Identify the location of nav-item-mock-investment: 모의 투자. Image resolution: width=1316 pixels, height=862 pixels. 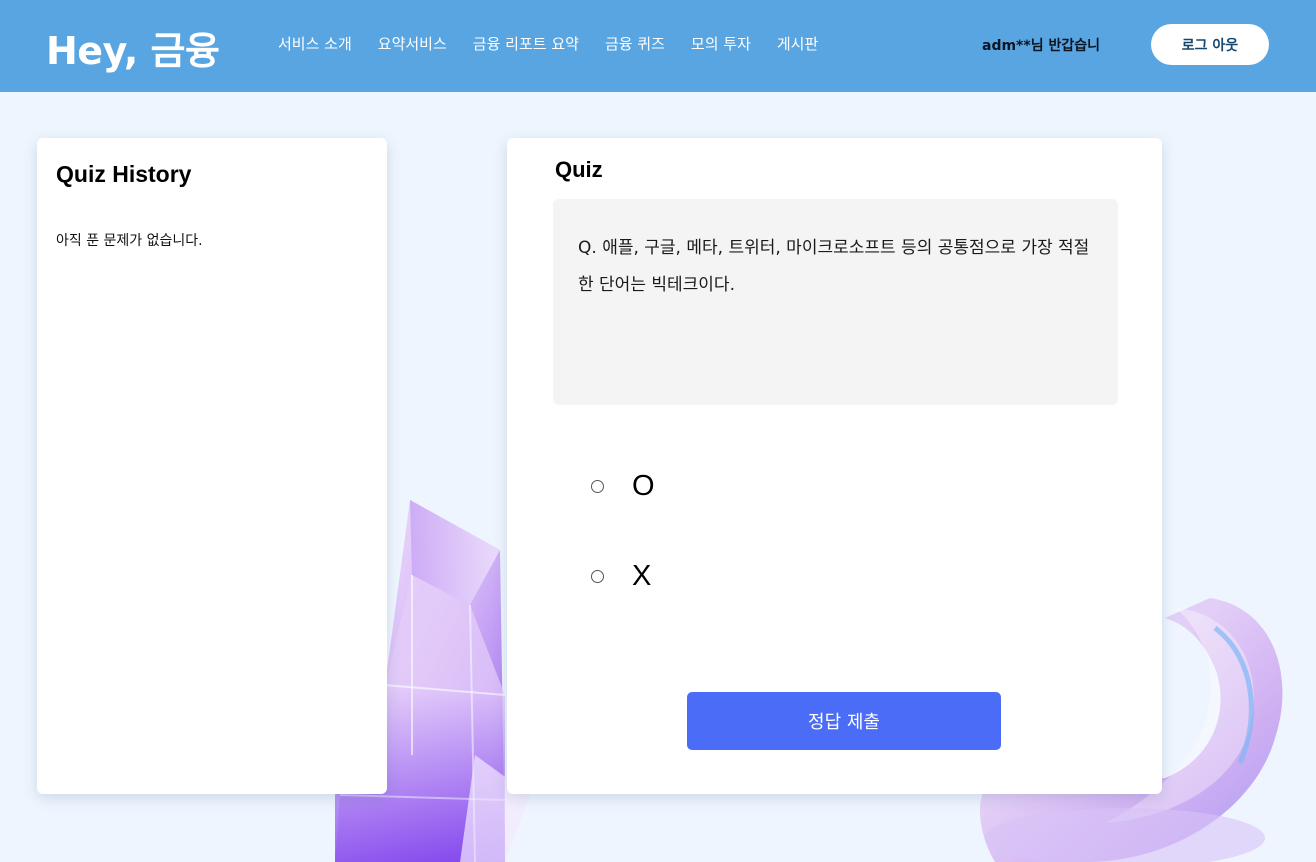
(721, 43).